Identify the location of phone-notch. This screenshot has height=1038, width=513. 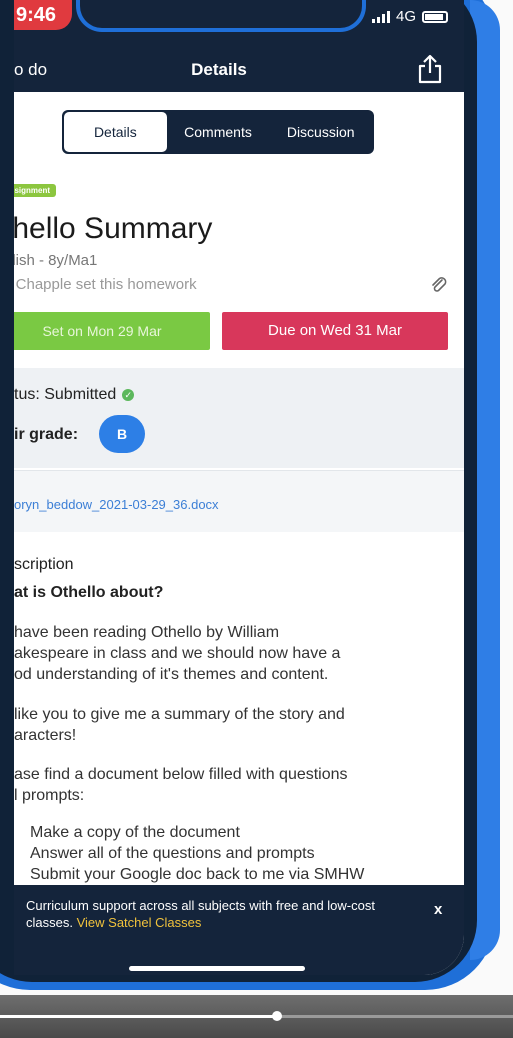
(221, 16).